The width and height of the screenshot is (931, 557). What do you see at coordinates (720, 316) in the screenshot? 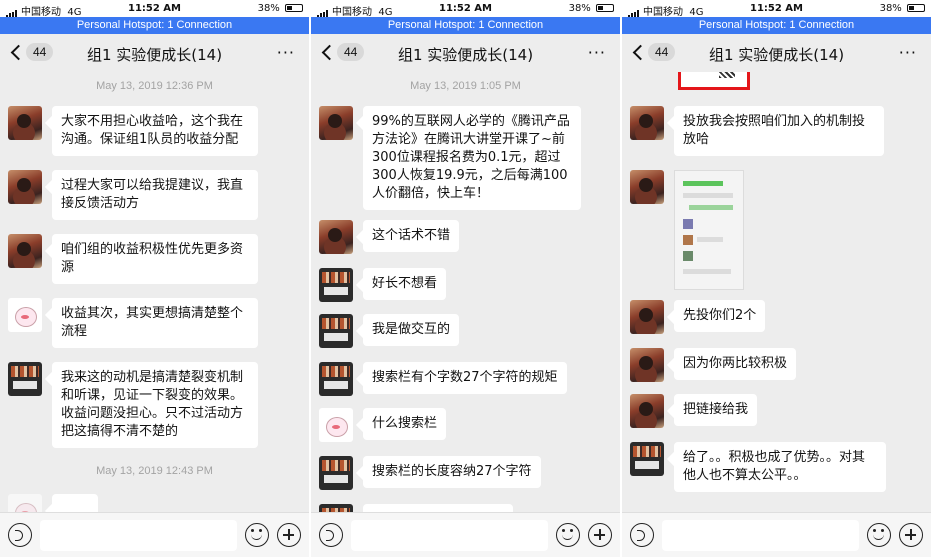
I see `message-bubble: 先投你们2个` at bounding box center [720, 316].